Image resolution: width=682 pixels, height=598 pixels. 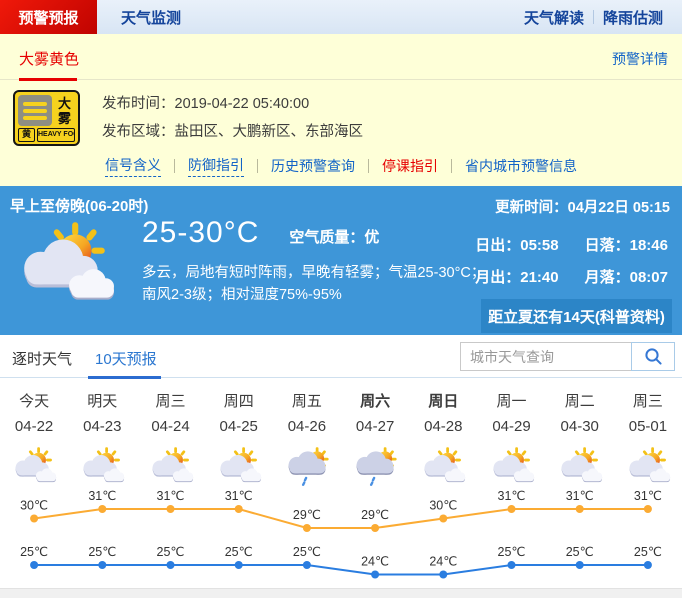 I want to click on tab-fog-yellow-warning: 大雾黄色, so click(x=49, y=58).